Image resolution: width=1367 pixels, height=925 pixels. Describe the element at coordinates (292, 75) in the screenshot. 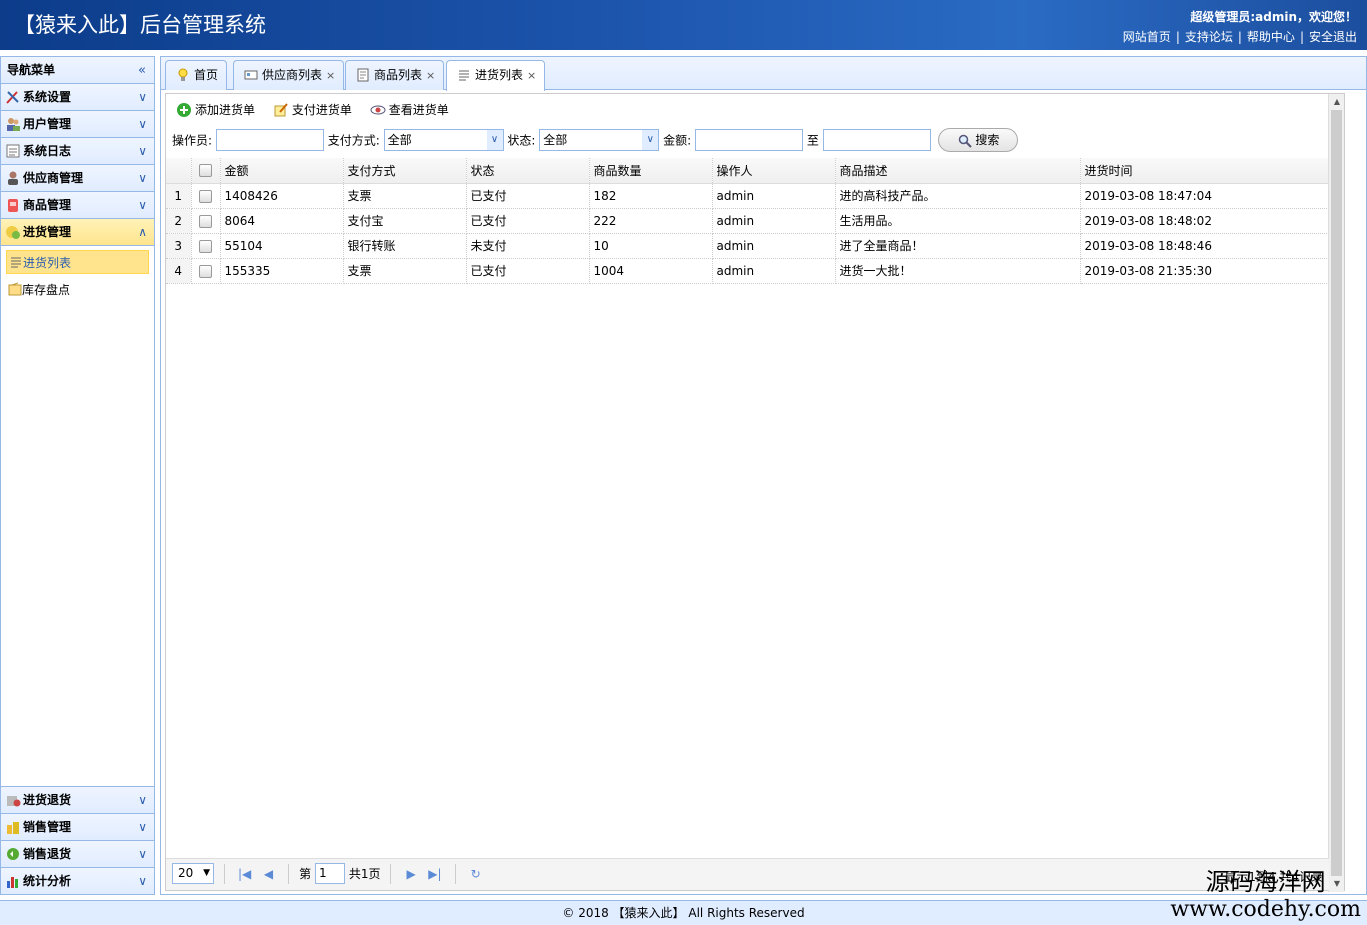

I see `tab-label: 供应商列表` at that location.